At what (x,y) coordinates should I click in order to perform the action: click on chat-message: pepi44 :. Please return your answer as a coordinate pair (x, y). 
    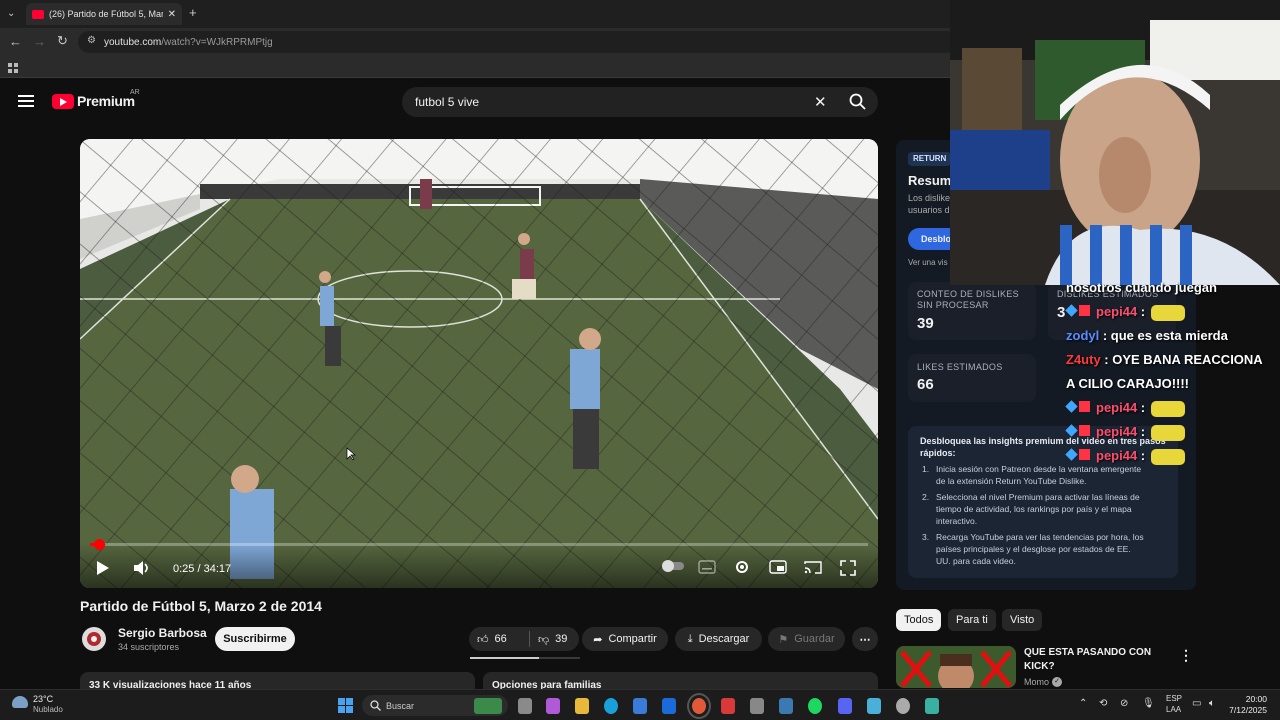
    Looking at the image, I should click on (1125, 312).